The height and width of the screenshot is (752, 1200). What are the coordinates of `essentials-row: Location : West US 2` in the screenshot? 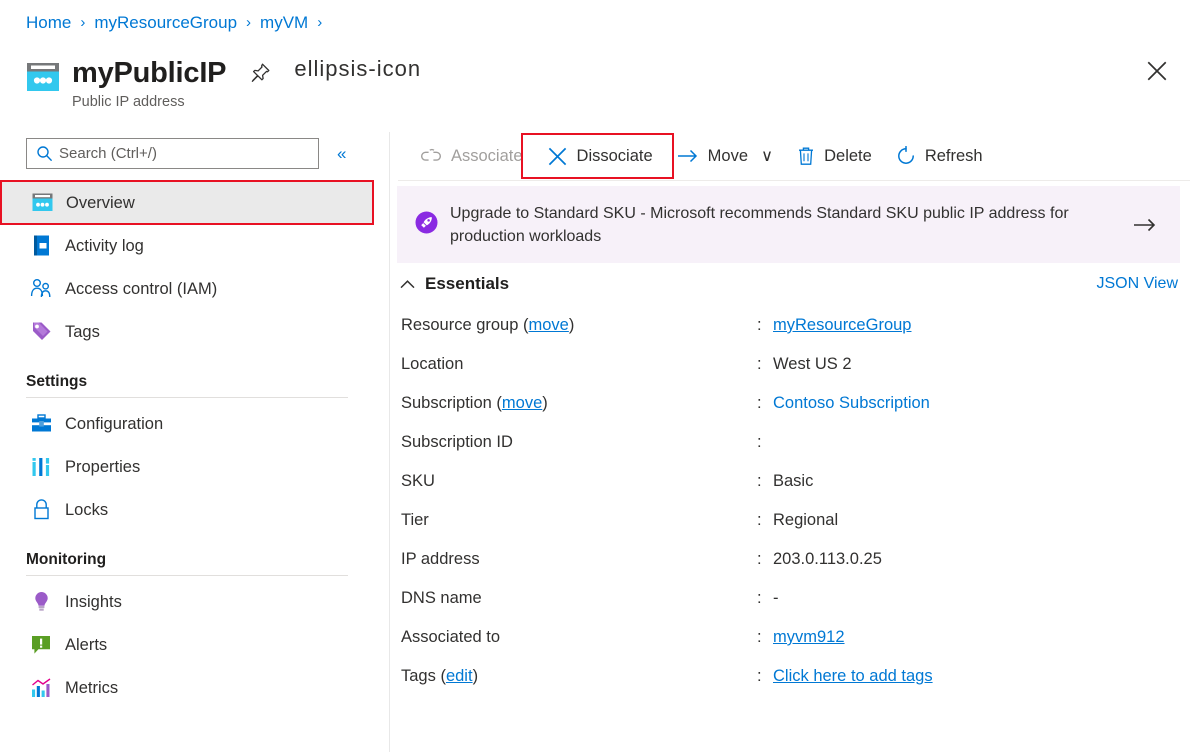 It's located at (791, 372).